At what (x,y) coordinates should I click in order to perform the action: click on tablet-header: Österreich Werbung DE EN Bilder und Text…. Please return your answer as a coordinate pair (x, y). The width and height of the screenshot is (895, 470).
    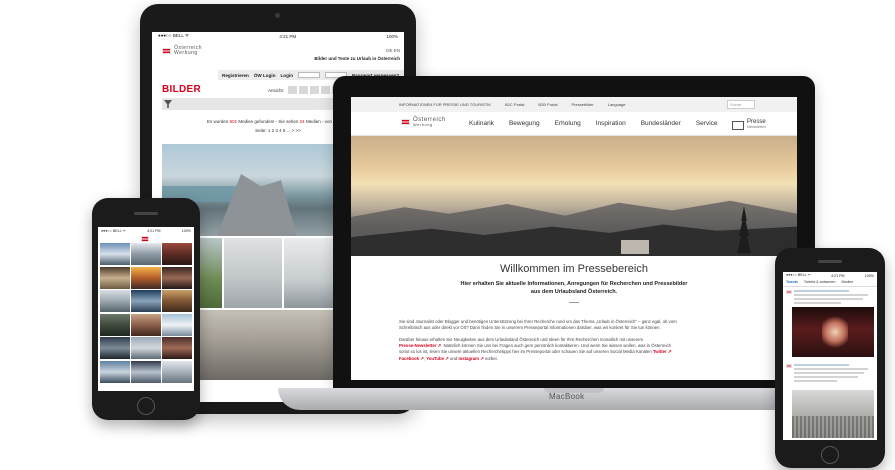
    Looking at the image, I should click on (278, 56).